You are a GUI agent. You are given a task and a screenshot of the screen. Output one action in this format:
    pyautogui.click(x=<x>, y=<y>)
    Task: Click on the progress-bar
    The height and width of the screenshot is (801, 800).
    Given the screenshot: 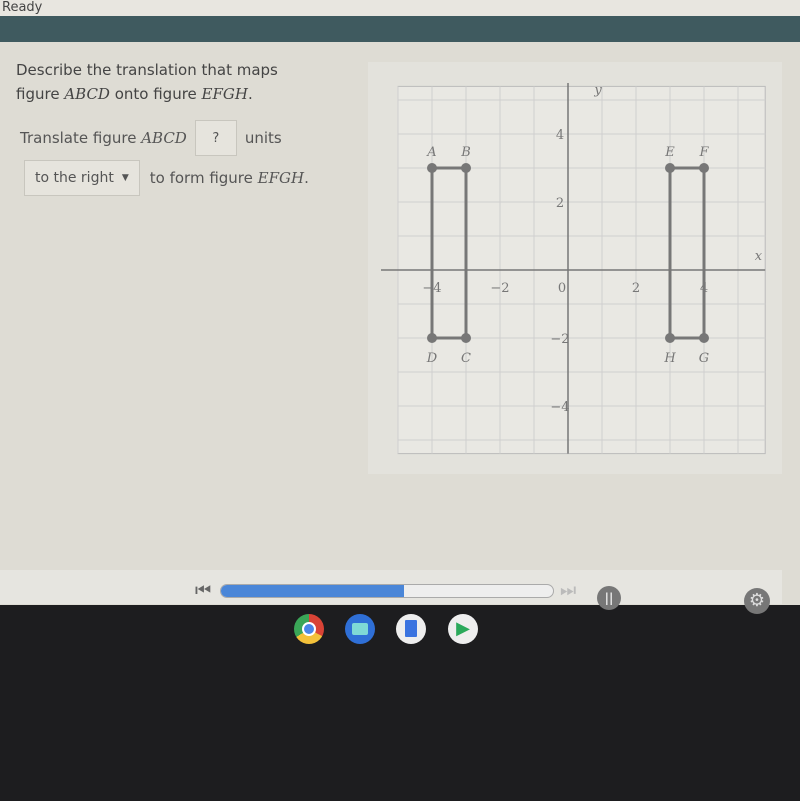 What is the action you would take?
    pyautogui.click(x=387, y=591)
    